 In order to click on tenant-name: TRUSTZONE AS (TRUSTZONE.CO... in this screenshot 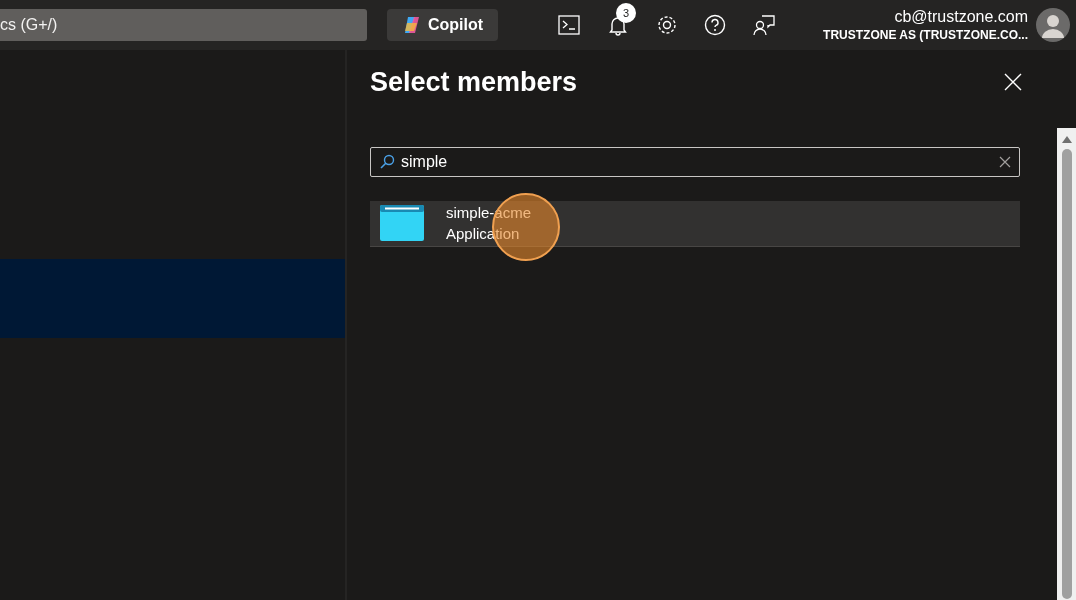, I will do `click(925, 35)`.